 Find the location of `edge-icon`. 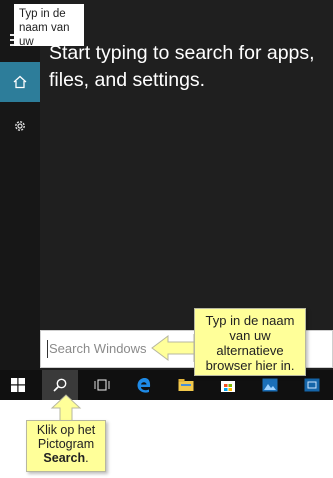

edge-icon is located at coordinates (144, 385).